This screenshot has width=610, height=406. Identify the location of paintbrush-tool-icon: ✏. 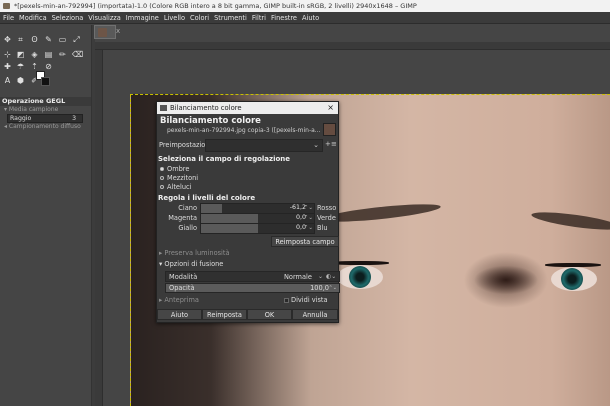
(62, 54).